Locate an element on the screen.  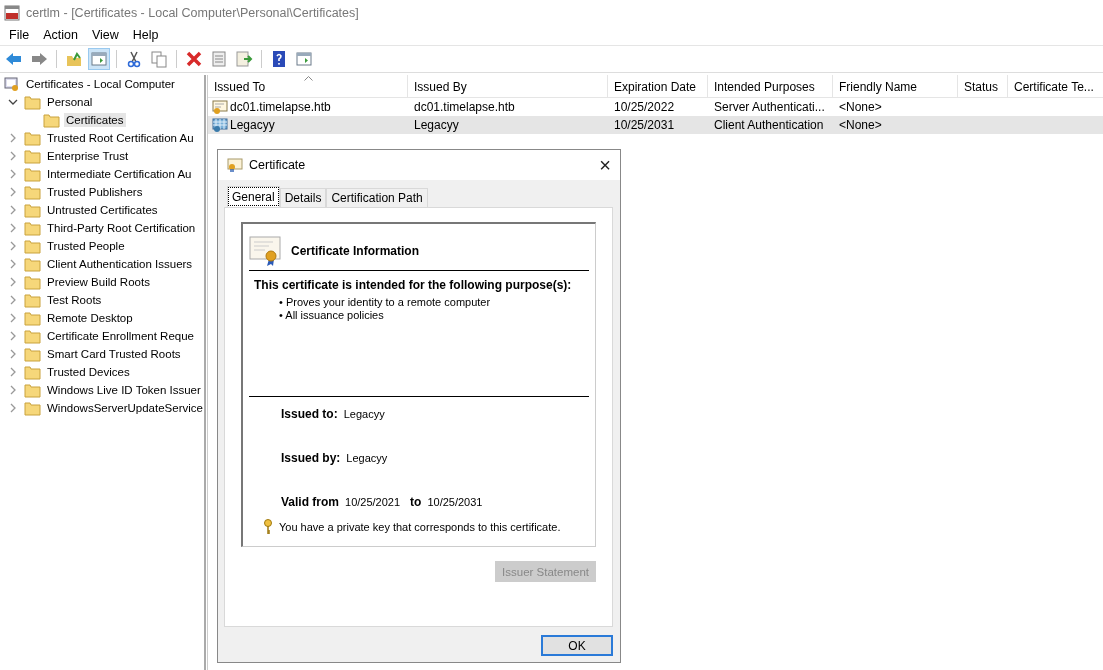
app-icon is located at coordinates (12, 12).